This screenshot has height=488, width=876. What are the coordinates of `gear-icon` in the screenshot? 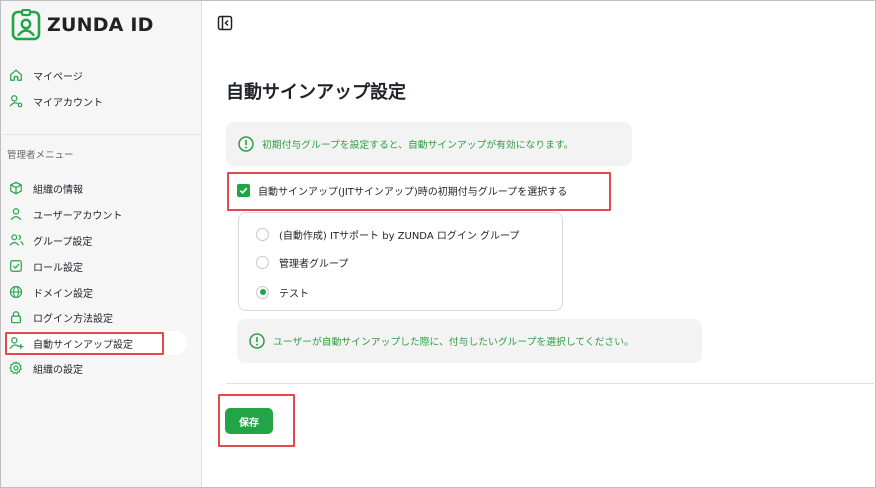 It's located at (16, 368).